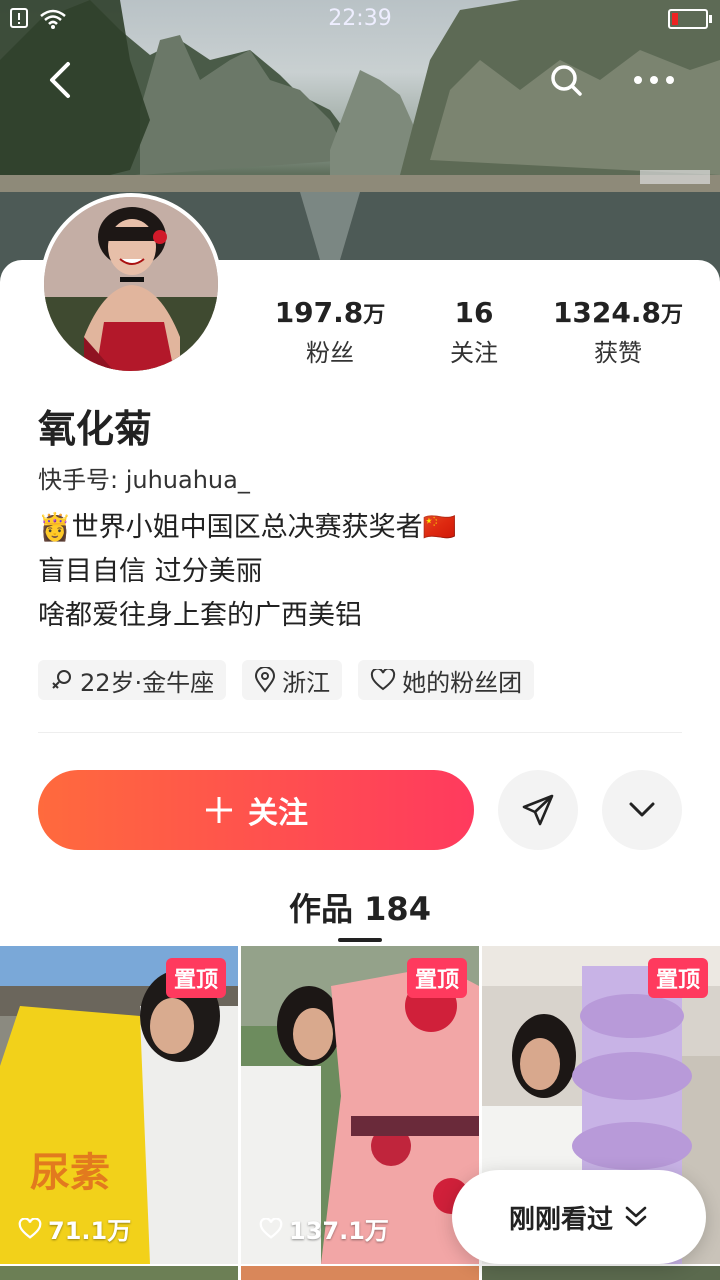  I want to click on search-button, so click(566, 80).